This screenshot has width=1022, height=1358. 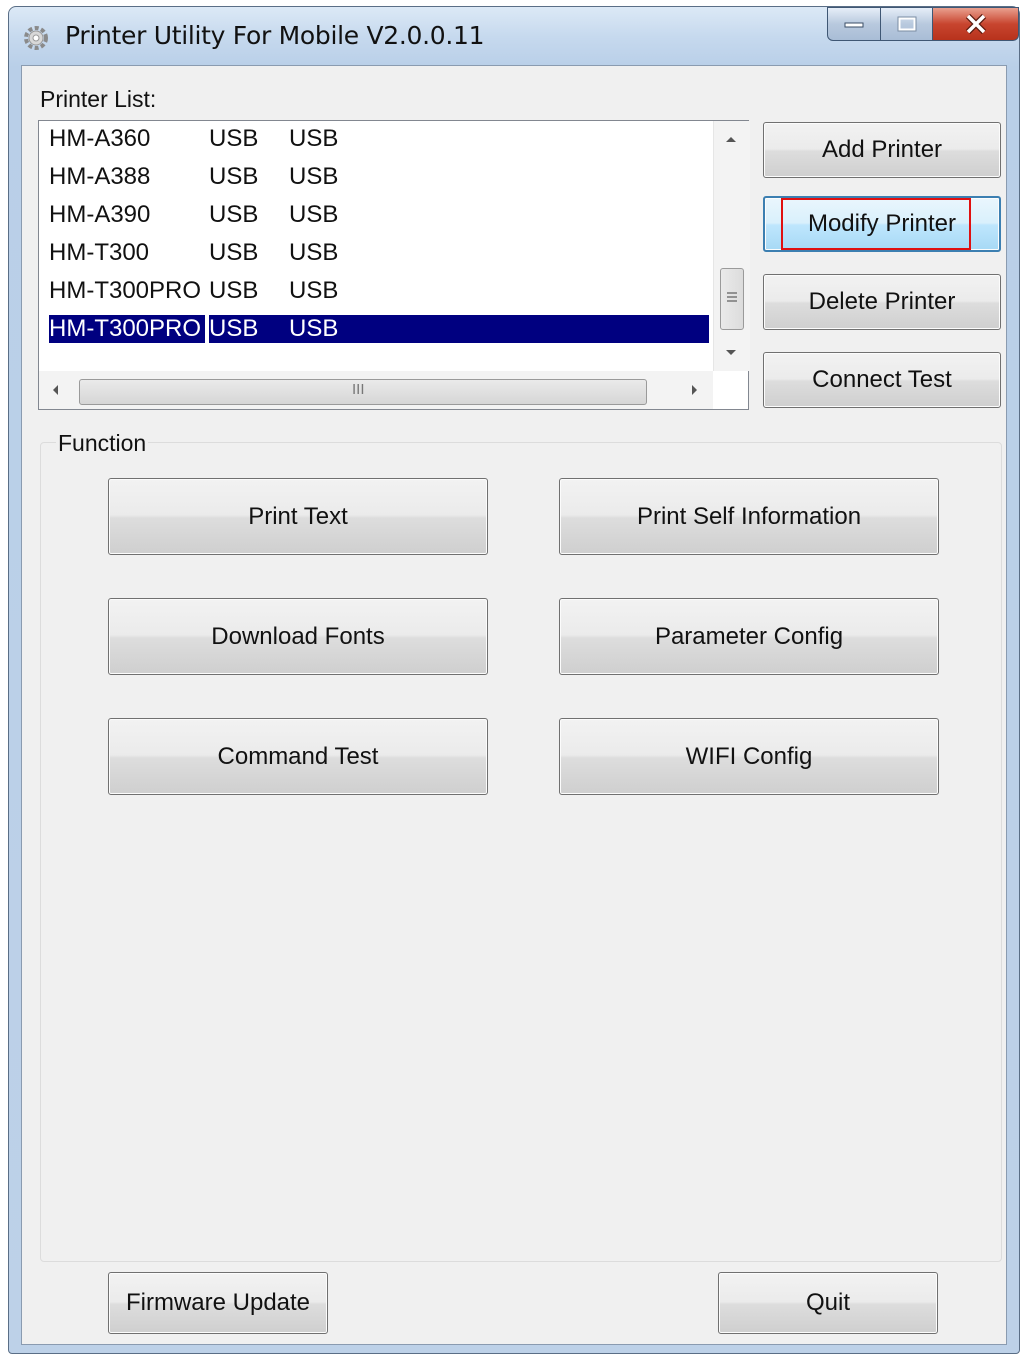 What do you see at coordinates (731, 246) in the screenshot?
I see `vertical-scrollbar` at bounding box center [731, 246].